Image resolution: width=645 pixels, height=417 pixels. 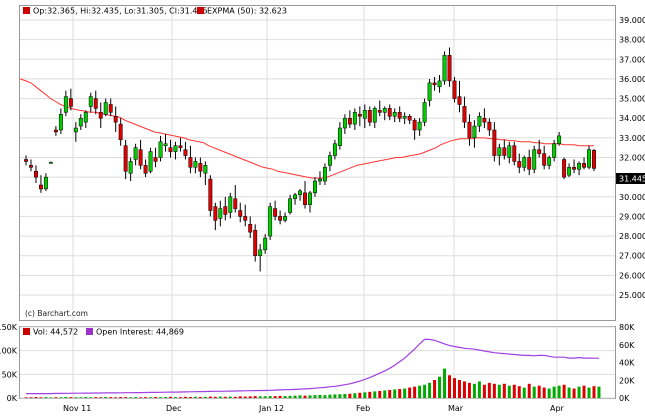 I want to click on ema-legend-square, so click(x=200, y=10).